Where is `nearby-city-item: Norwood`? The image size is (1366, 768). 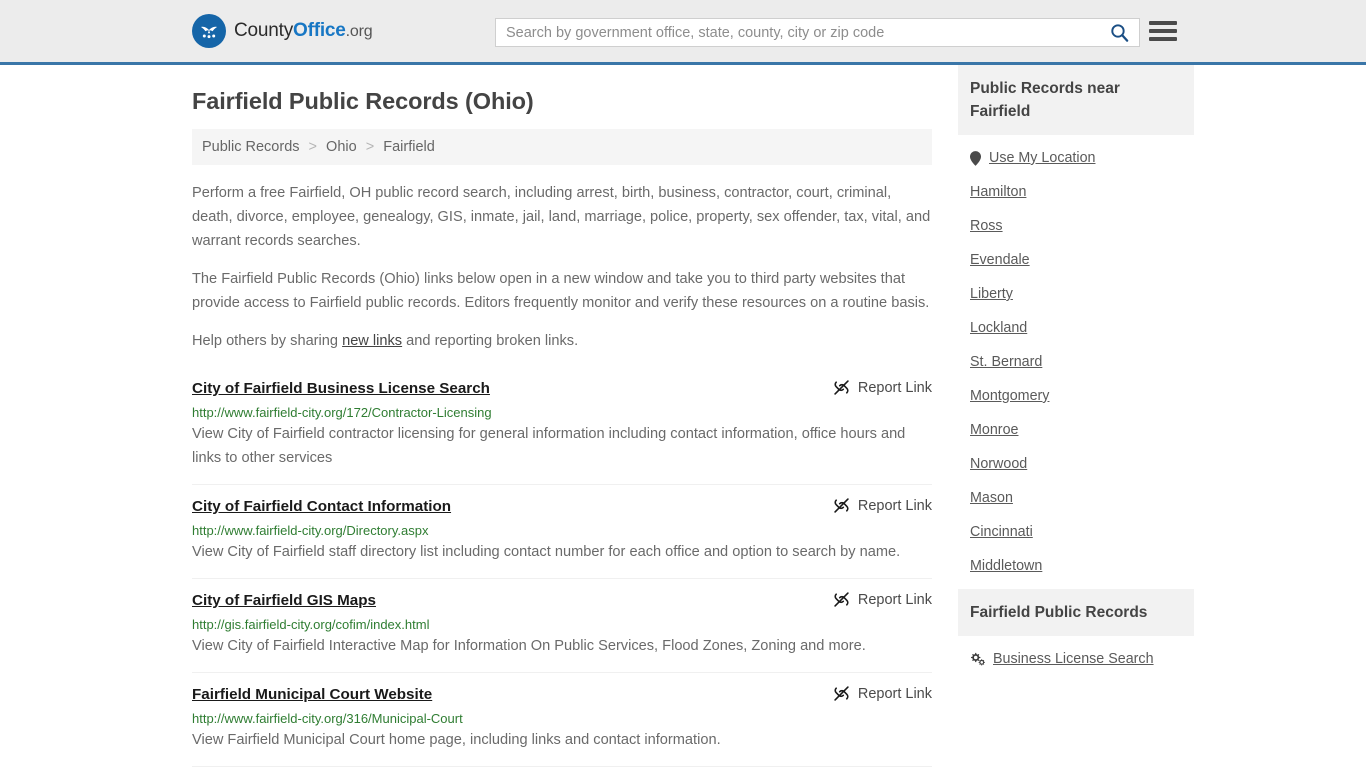
nearby-city-item: Norwood is located at coordinates (1076, 464).